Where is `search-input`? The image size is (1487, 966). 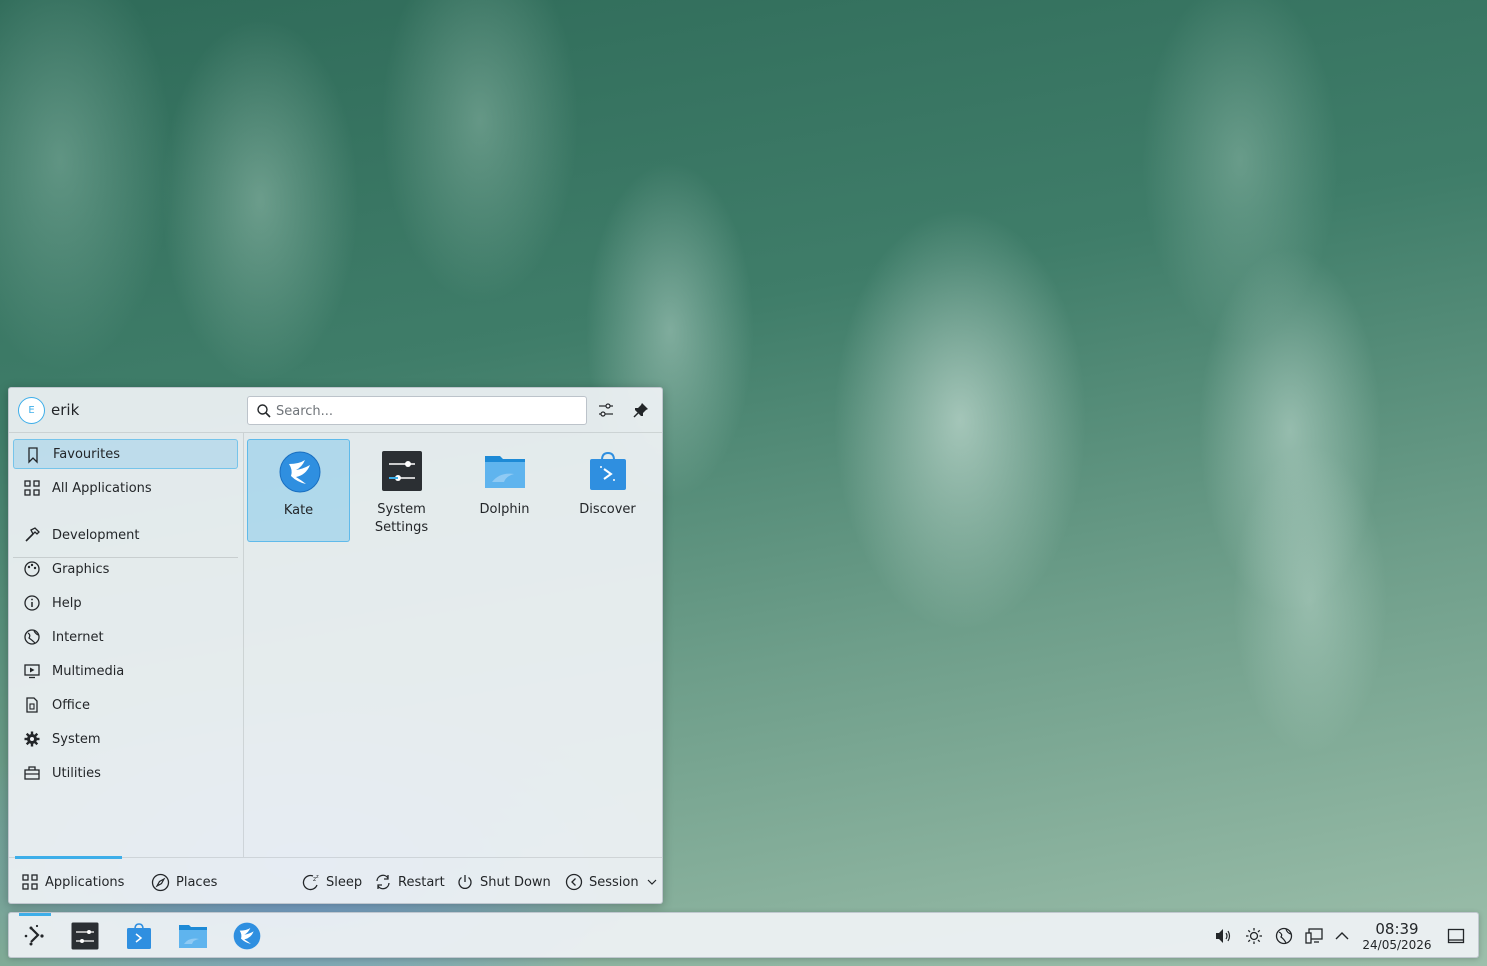
search-input is located at coordinates (426, 411).